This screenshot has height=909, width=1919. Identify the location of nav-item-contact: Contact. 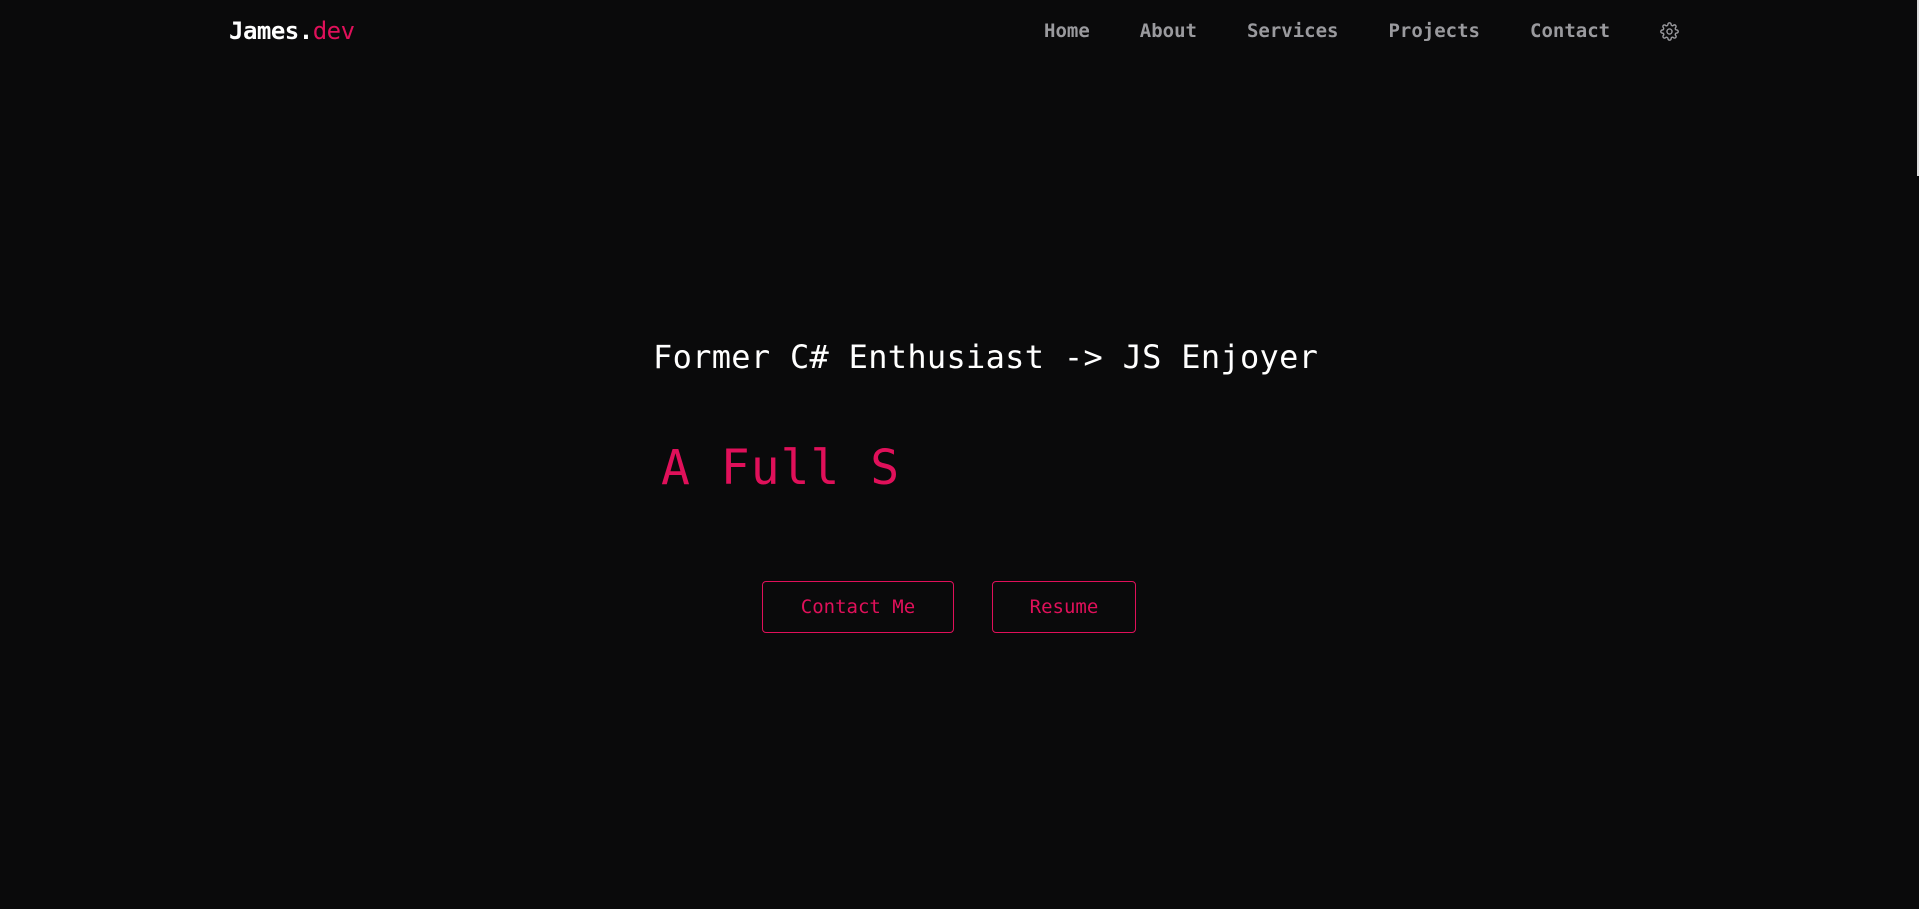
(1570, 31).